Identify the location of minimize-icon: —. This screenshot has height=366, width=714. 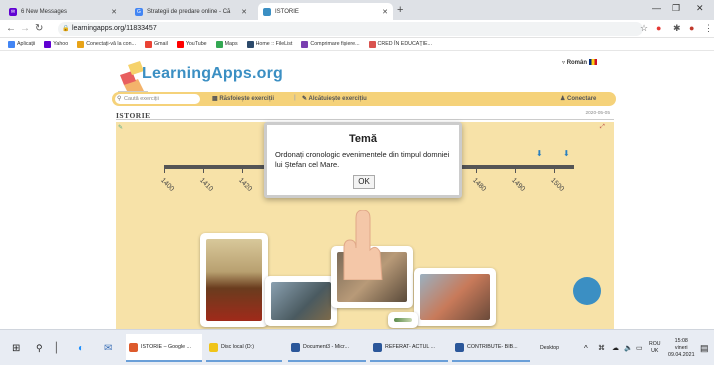
(656, 8).